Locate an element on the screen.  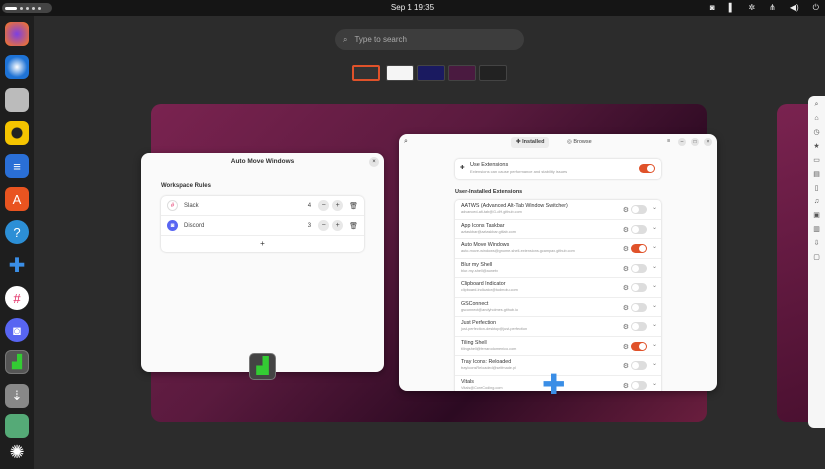
documents-icon: ▯ is located at coordinates (817, 188).